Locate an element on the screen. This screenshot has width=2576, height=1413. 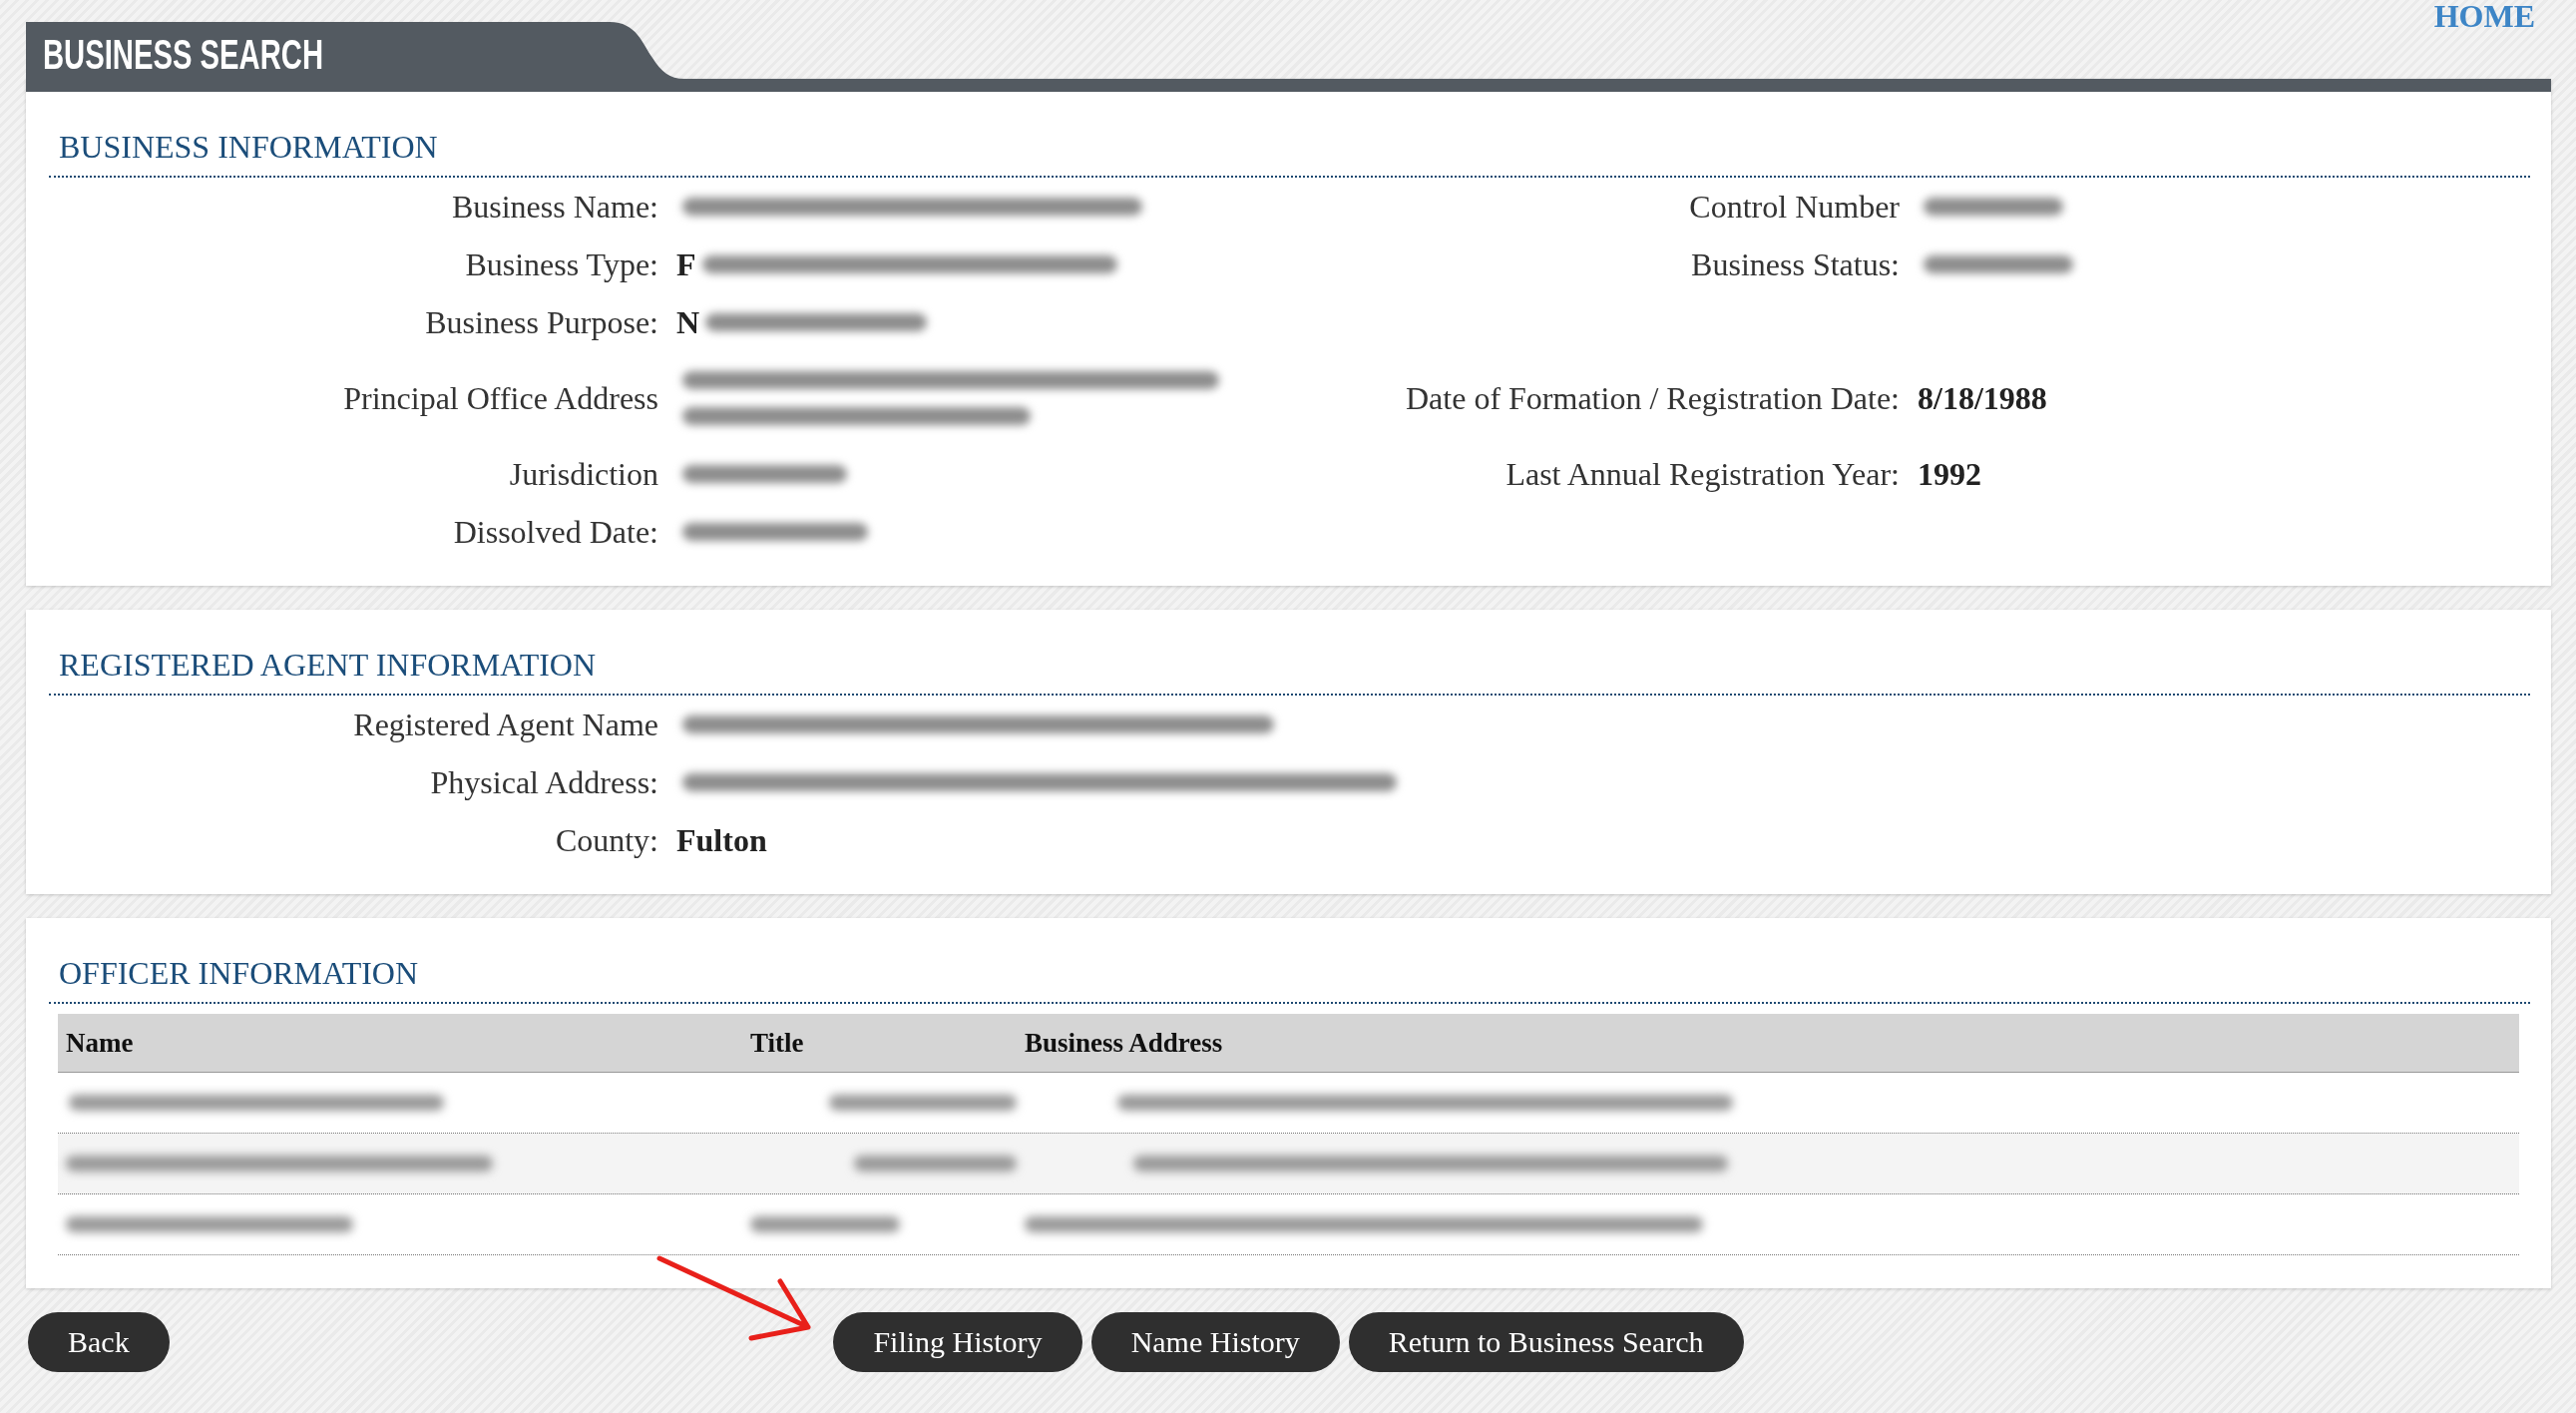
section-title: OFFICER INFORMATION is located at coordinates (239, 973).